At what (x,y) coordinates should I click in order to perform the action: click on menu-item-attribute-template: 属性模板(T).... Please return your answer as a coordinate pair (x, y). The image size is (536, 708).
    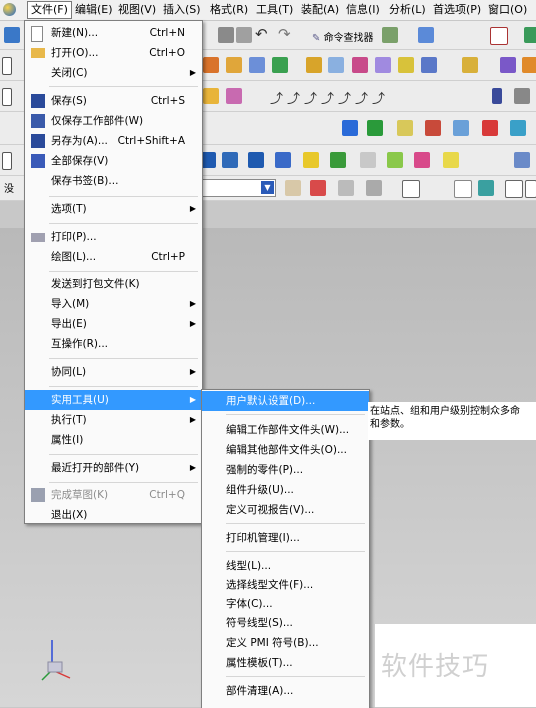
    Looking at the image, I should click on (285, 663).